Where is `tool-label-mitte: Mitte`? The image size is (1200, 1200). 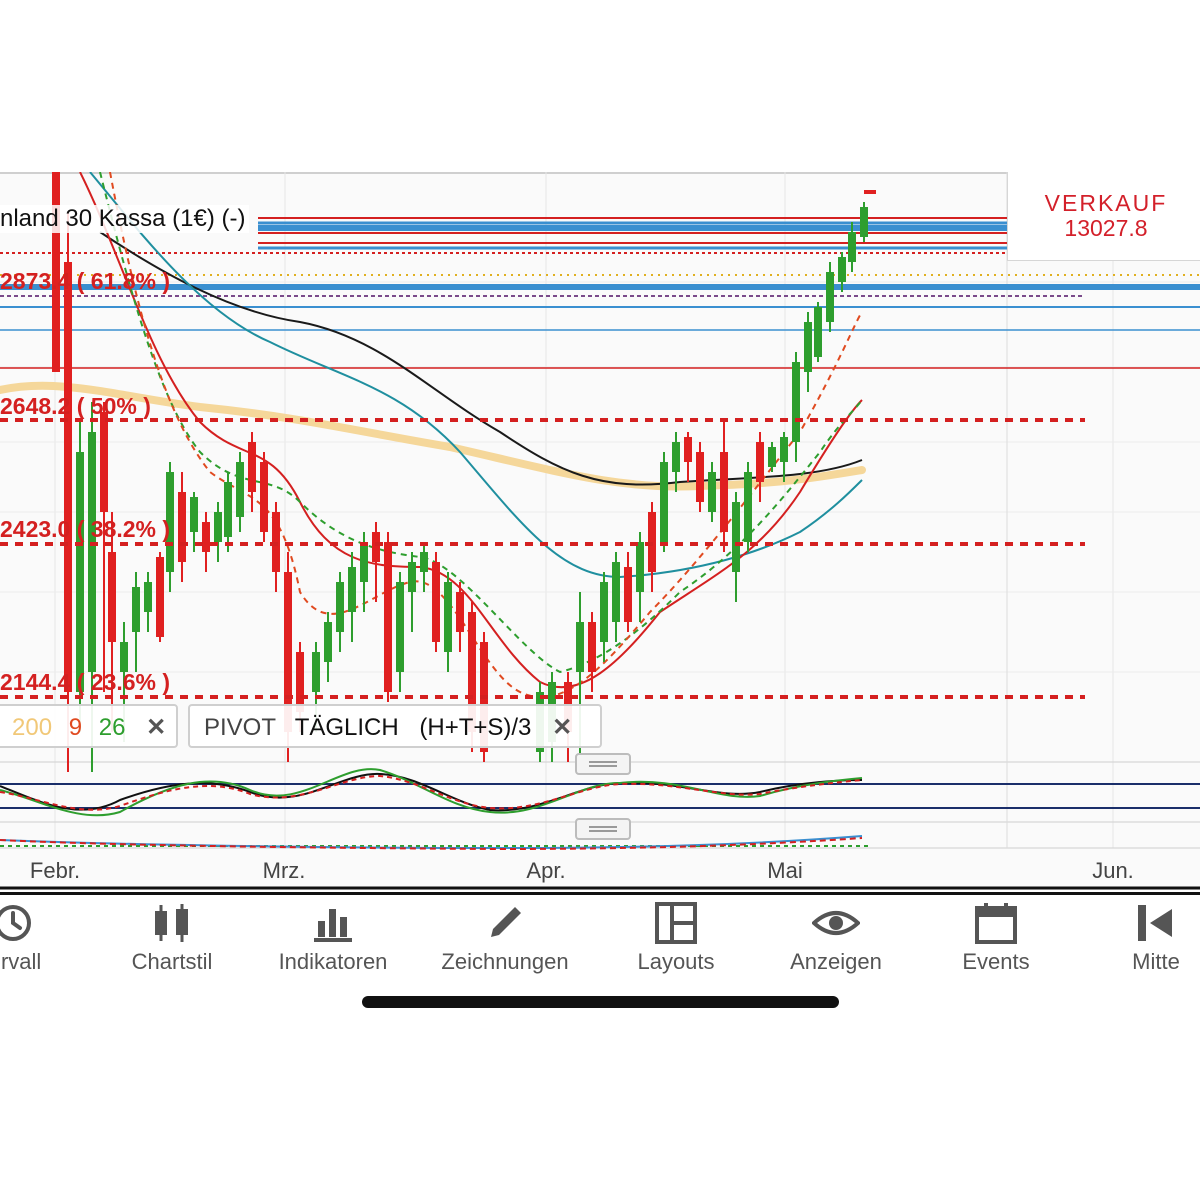
tool-label-mitte: Mitte is located at coordinates (1140, 962).